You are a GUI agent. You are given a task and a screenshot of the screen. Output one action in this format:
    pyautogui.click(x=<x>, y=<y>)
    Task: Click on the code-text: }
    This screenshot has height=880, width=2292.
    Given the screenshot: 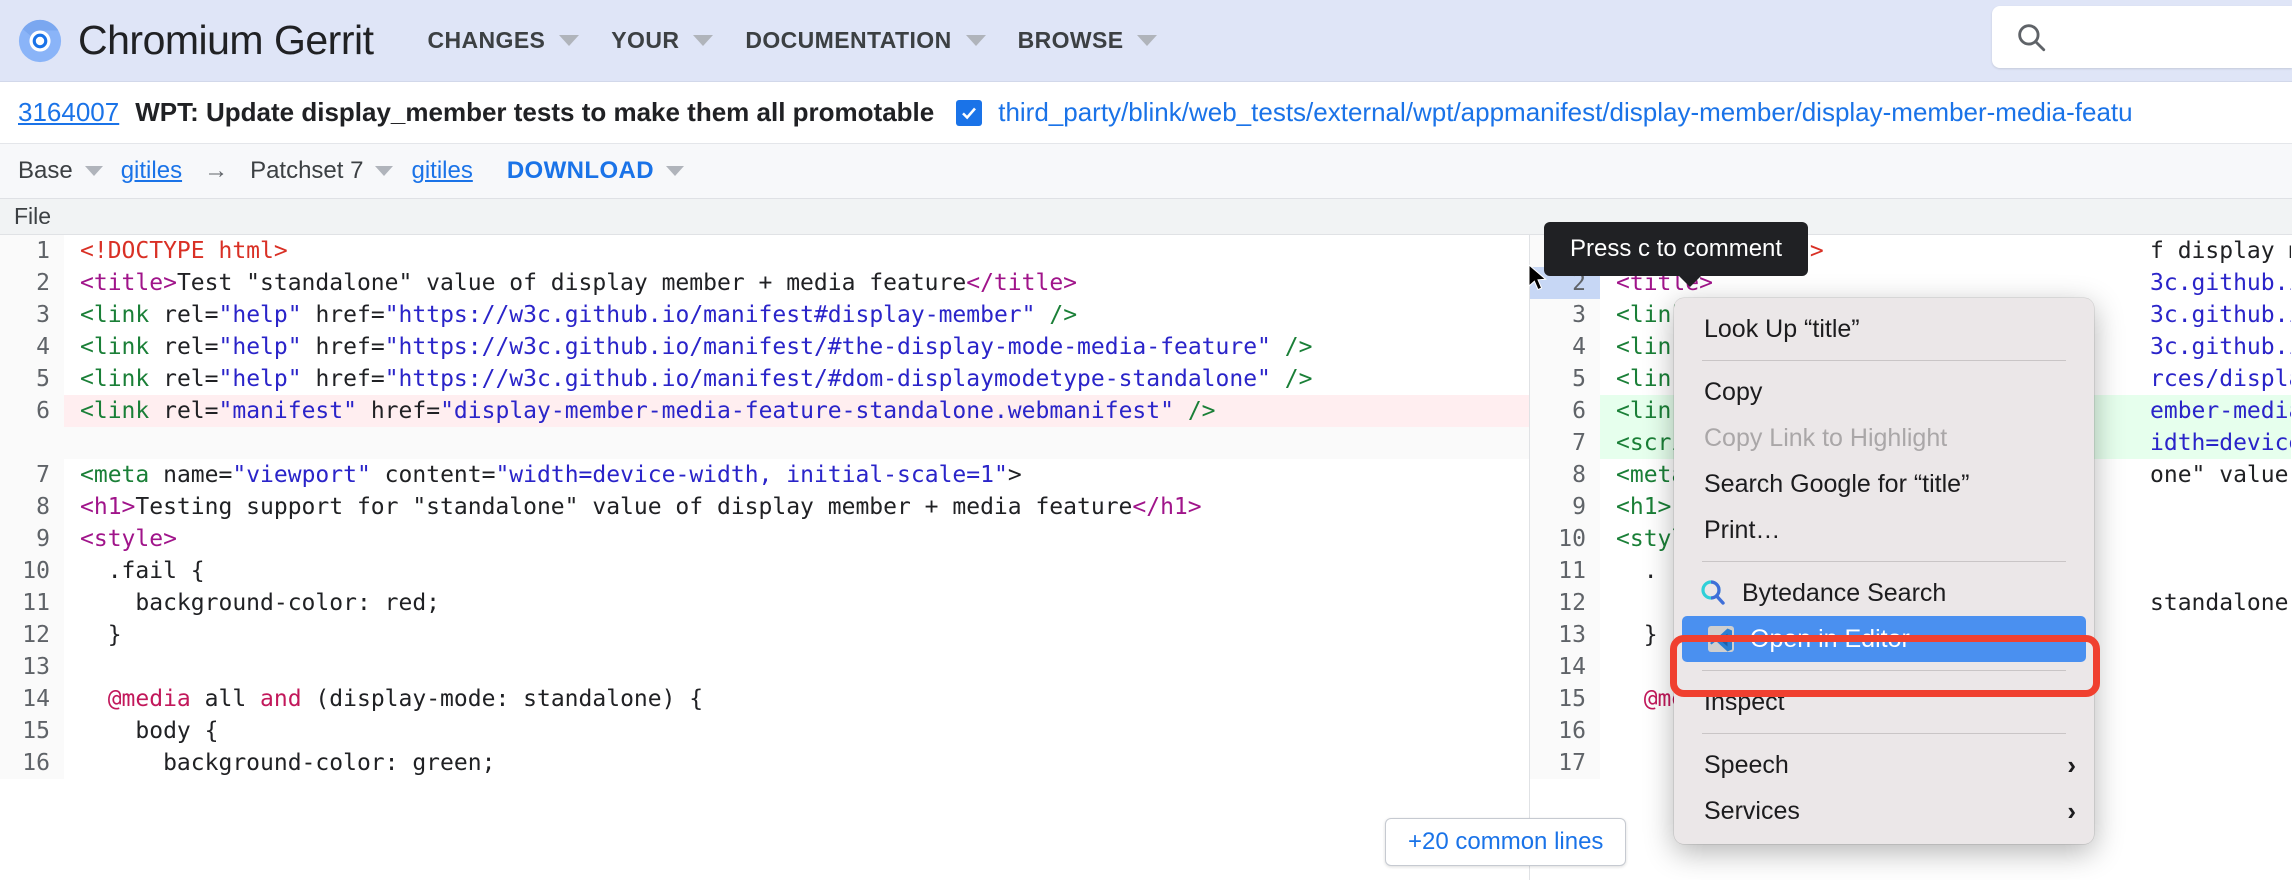 What is the action you would take?
    pyautogui.click(x=796, y=635)
    